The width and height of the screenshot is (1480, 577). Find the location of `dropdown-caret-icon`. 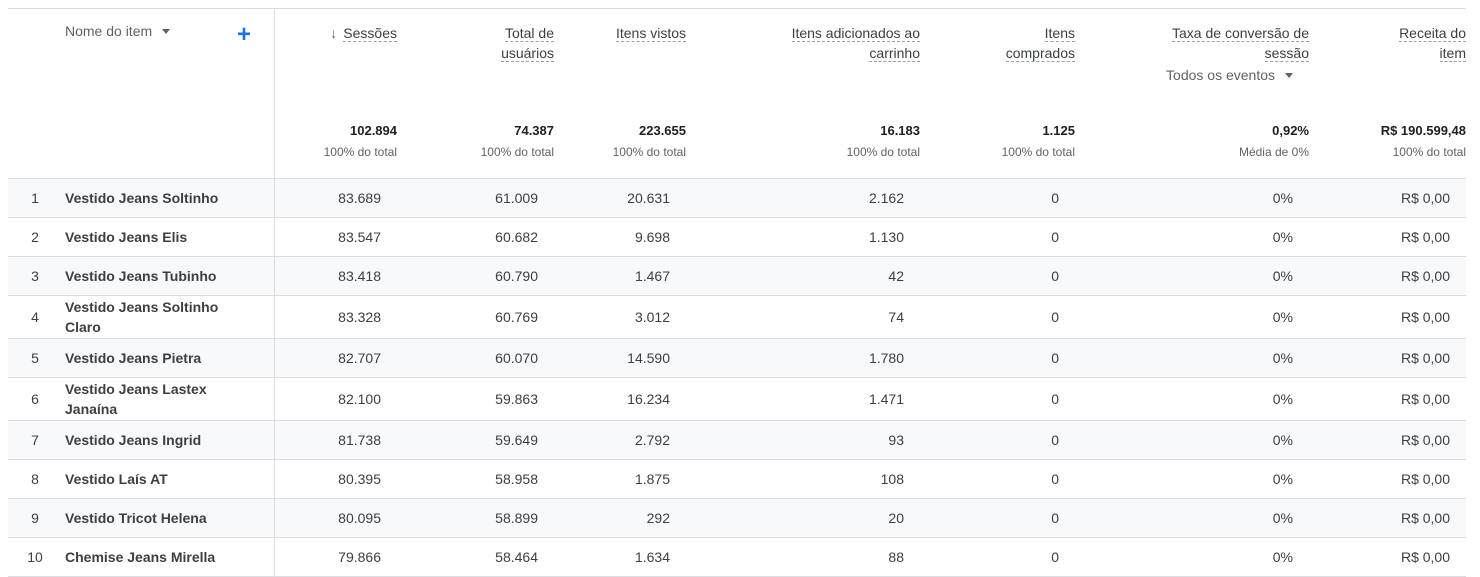

dropdown-caret-icon is located at coordinates (1289, 75).